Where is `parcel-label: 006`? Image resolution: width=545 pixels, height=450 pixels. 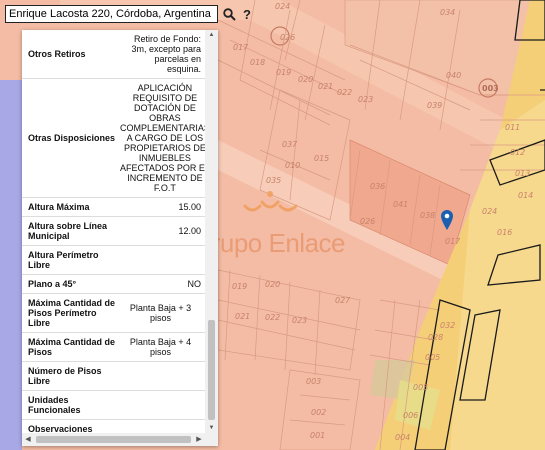 parcel-label: 006 is located at coordinates (410, 415).